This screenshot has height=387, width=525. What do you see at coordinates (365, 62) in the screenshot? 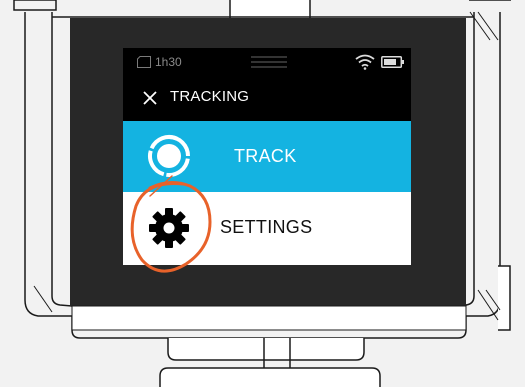
I see `wifi-icon` at bounding box center [365, 62].